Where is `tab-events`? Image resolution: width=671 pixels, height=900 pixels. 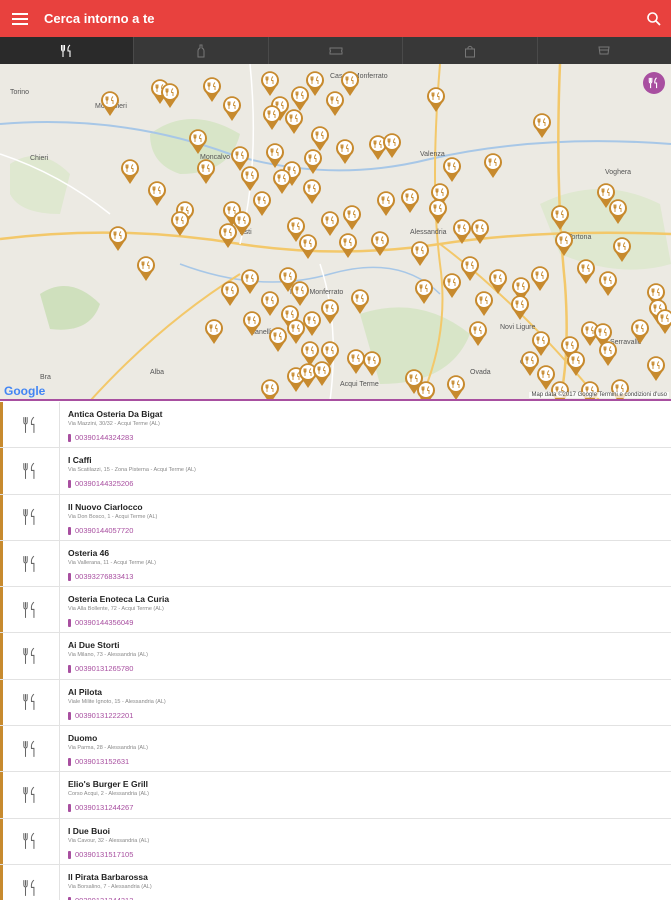 tab-events is located at coordinates (336, 50).